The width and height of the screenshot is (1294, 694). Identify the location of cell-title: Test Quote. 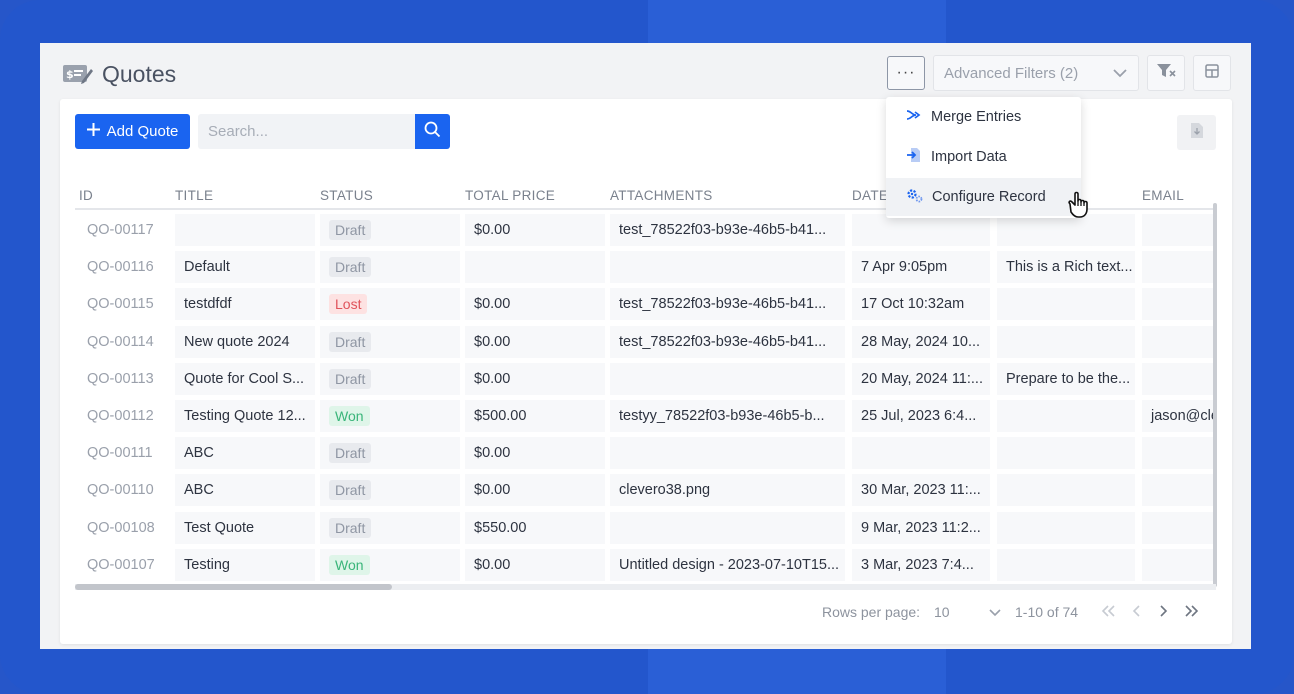
(245, 527).